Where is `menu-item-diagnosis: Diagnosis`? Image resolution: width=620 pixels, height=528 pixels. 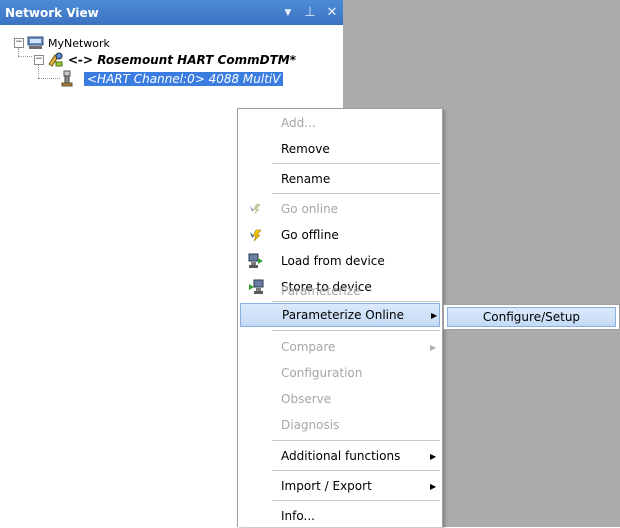
menu-item-diagnosis: Diagnosis is located at coordinates (340, 425).